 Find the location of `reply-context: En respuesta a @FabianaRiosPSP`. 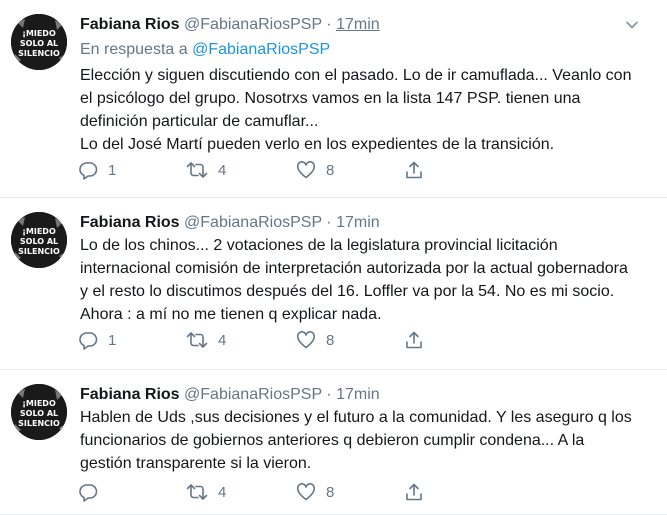

reply-context: En respuesta a @FabianaRiosPSP is located at coordinates (205, 50).